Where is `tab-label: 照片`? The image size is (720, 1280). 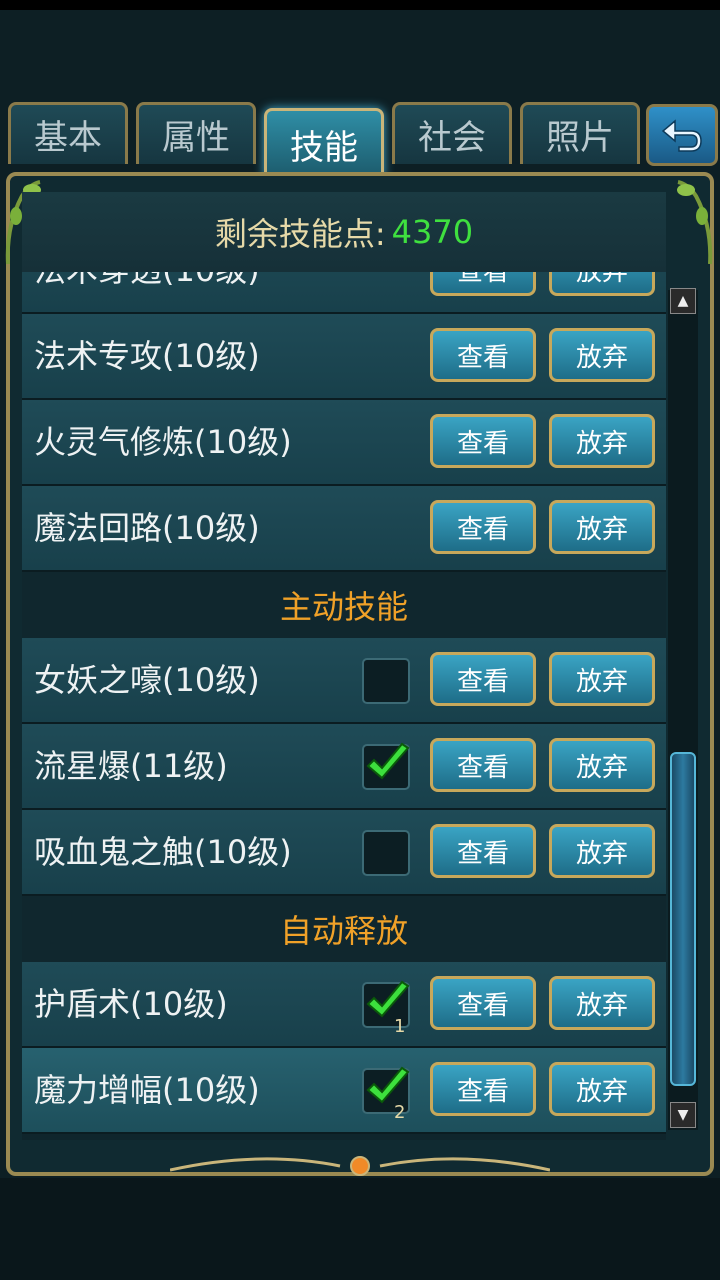 tab-label: 照片 is located at coordinates (580, 138).